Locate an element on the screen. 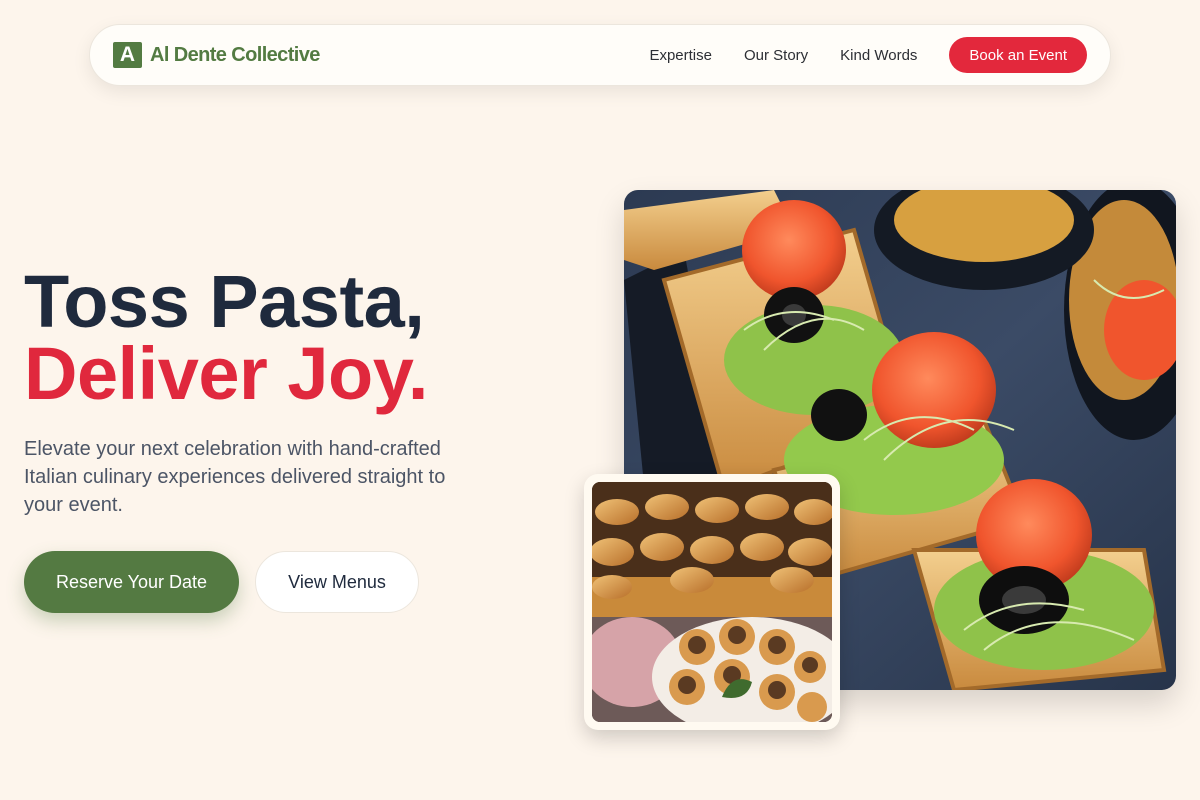  hero-title: Toss Pasta, Deliver Joy. is located at coordinates (226, 337).